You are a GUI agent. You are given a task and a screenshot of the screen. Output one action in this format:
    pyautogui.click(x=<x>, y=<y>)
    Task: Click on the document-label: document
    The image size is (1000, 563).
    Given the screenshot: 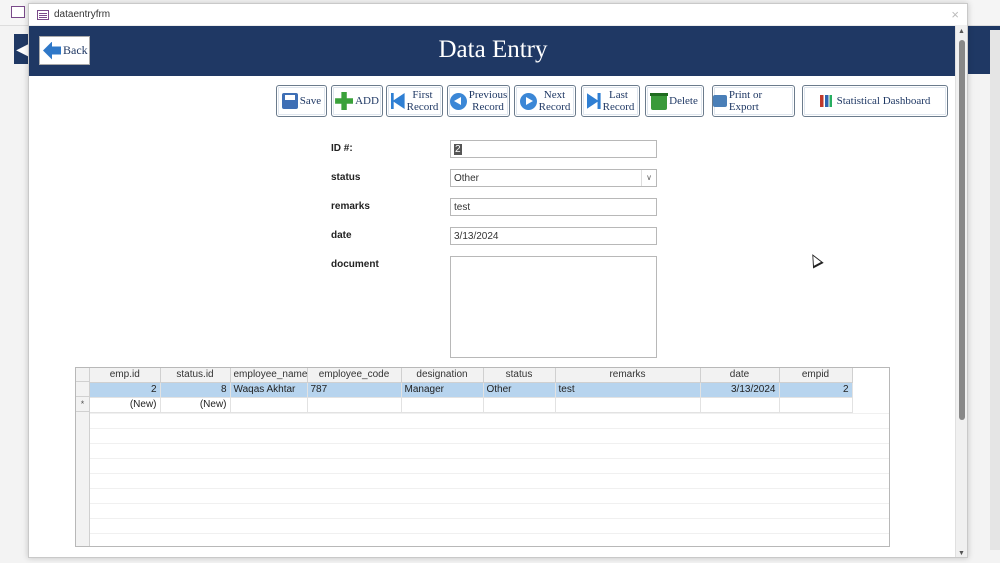 What is the action you would take?
    pyautogui.click(x=355, y=264)
    